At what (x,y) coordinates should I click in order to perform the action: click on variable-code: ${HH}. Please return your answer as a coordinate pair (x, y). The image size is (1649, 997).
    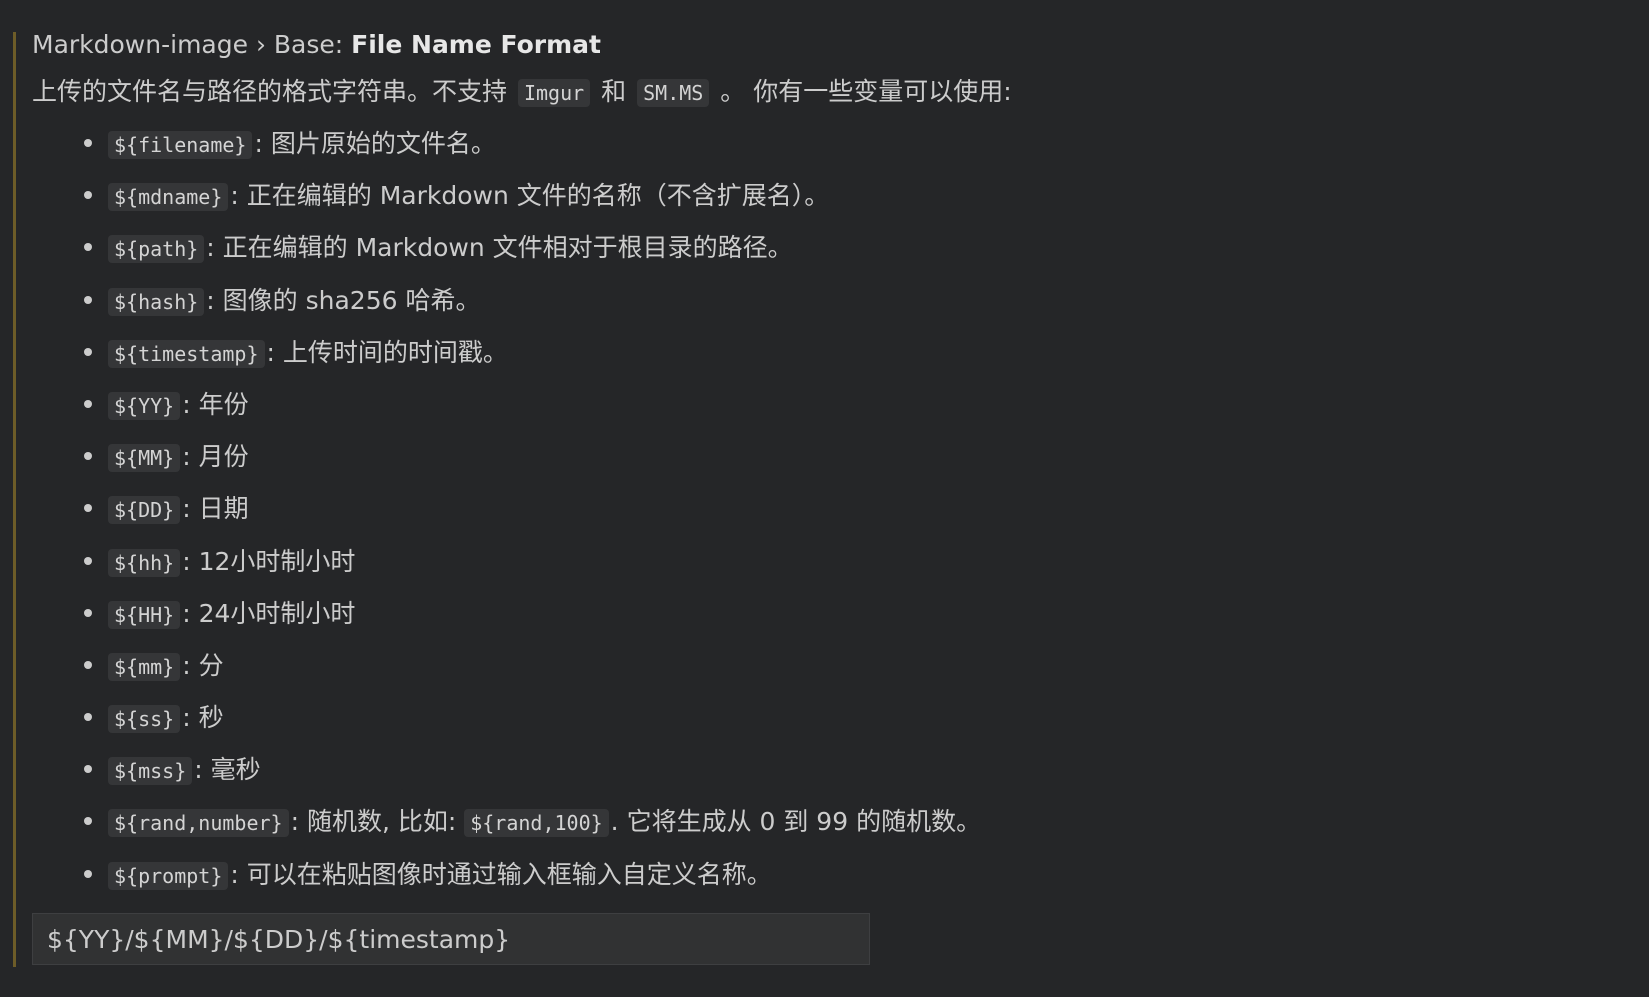
    Looking at the image, I should click on (144, 614).